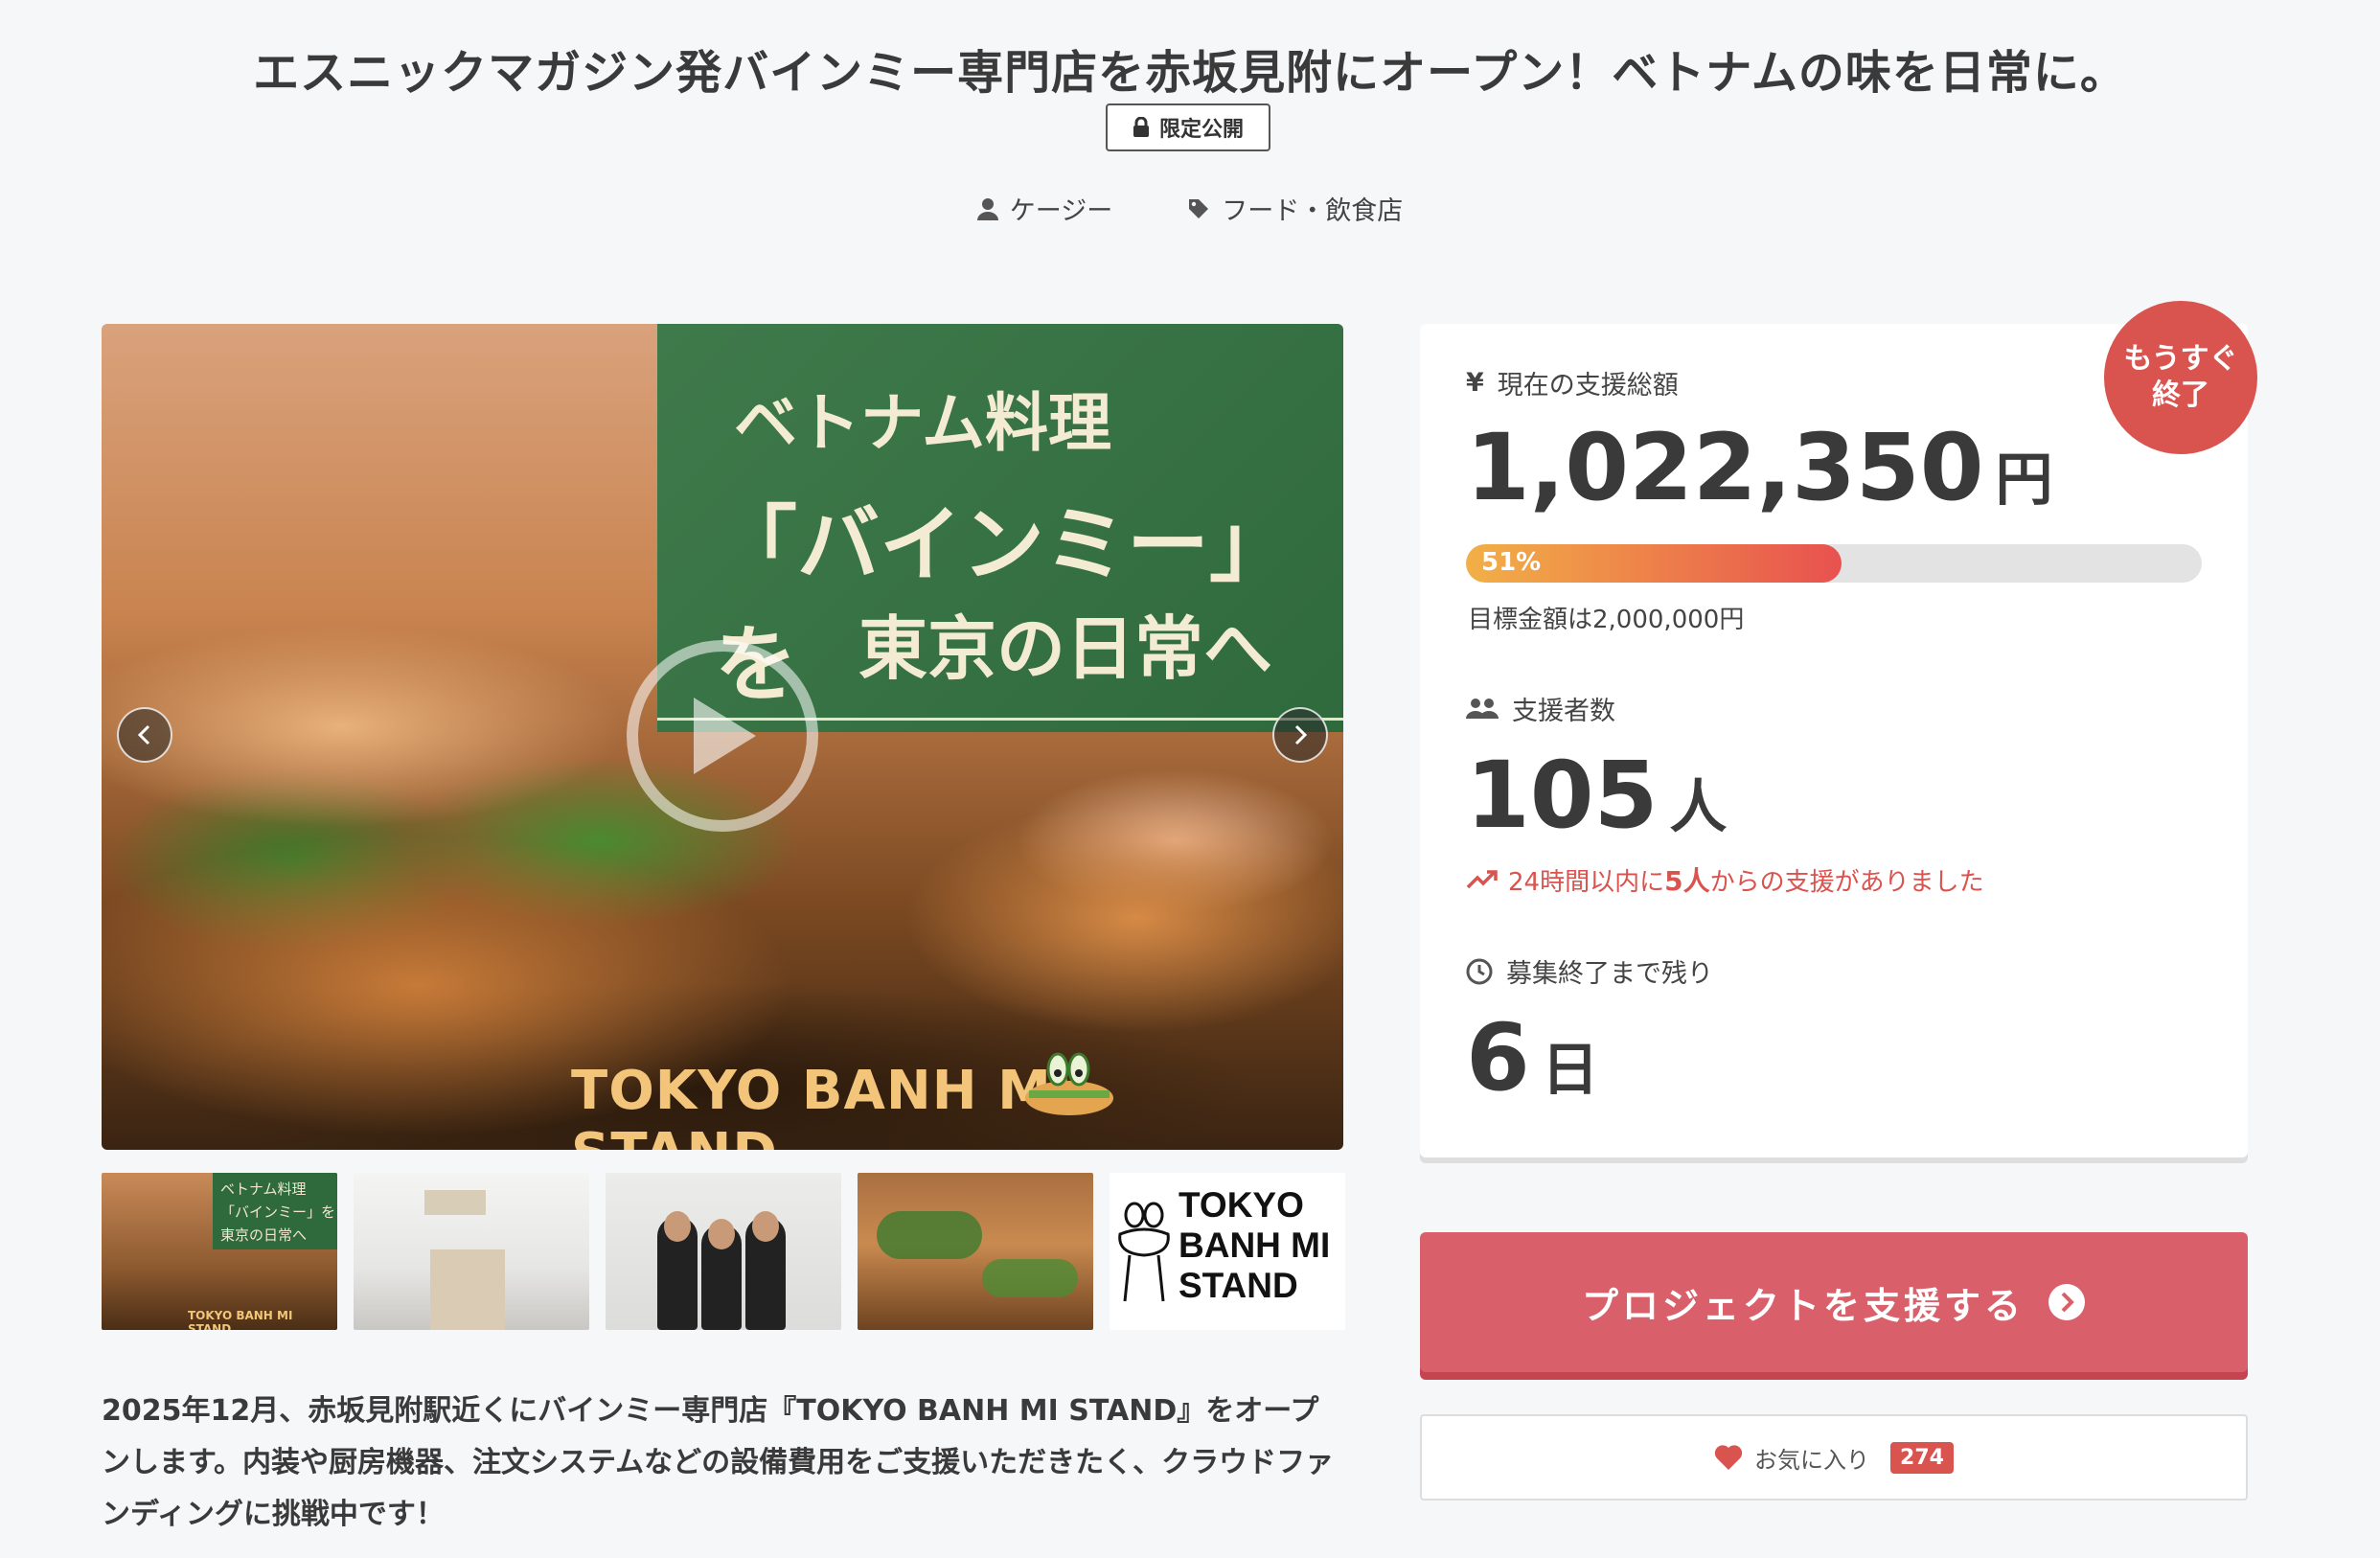 This screenshot has width=2380, height=1558. Describe the element at coordinates (1479, 971) in the screenshot. I see `clock-icon` at that location.